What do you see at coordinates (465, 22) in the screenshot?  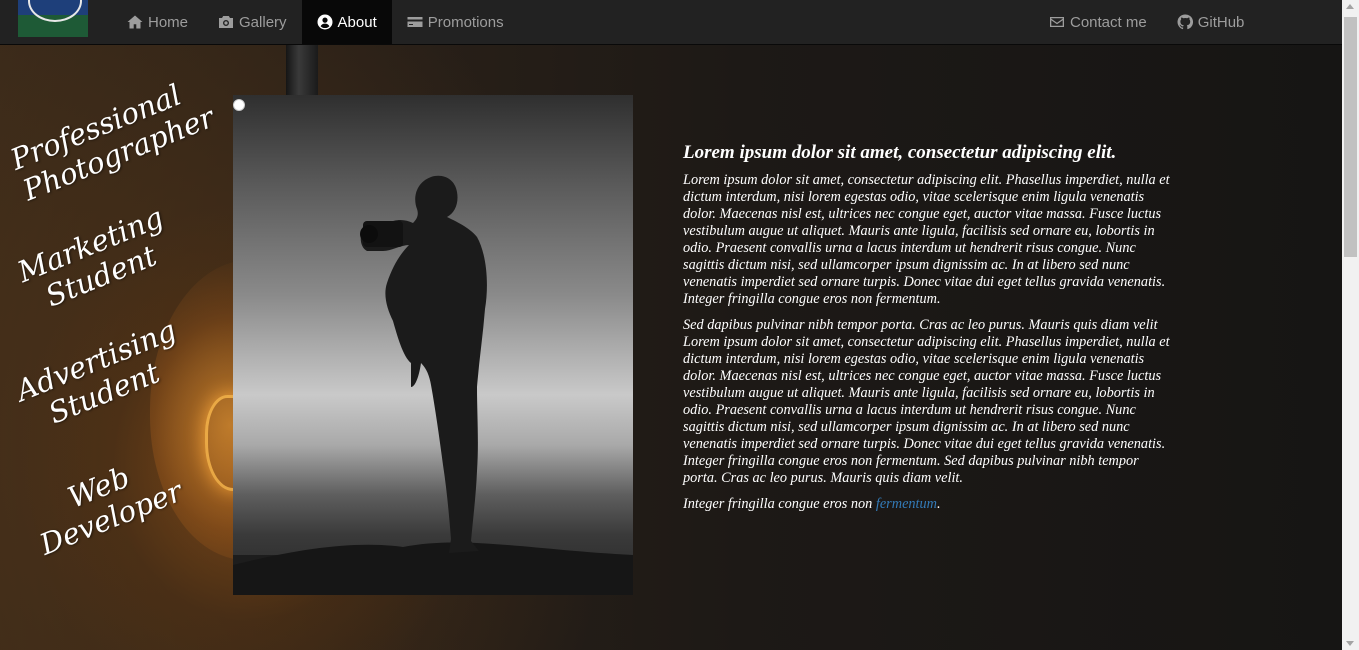 I see `nav-promotions-label: Promotions` at bounding box center [465, 22].